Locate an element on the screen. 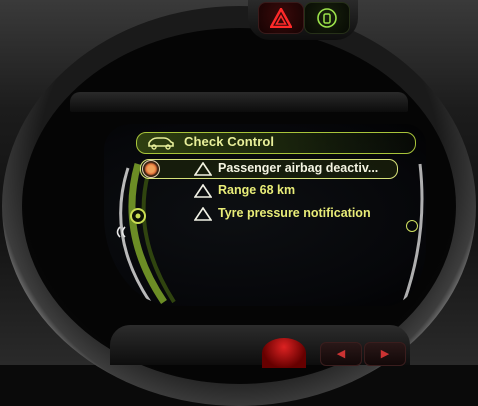 The width and height of the screenshot is (478, 406). chevron-left-icon: ◀ is located at coordinates (341, 354).